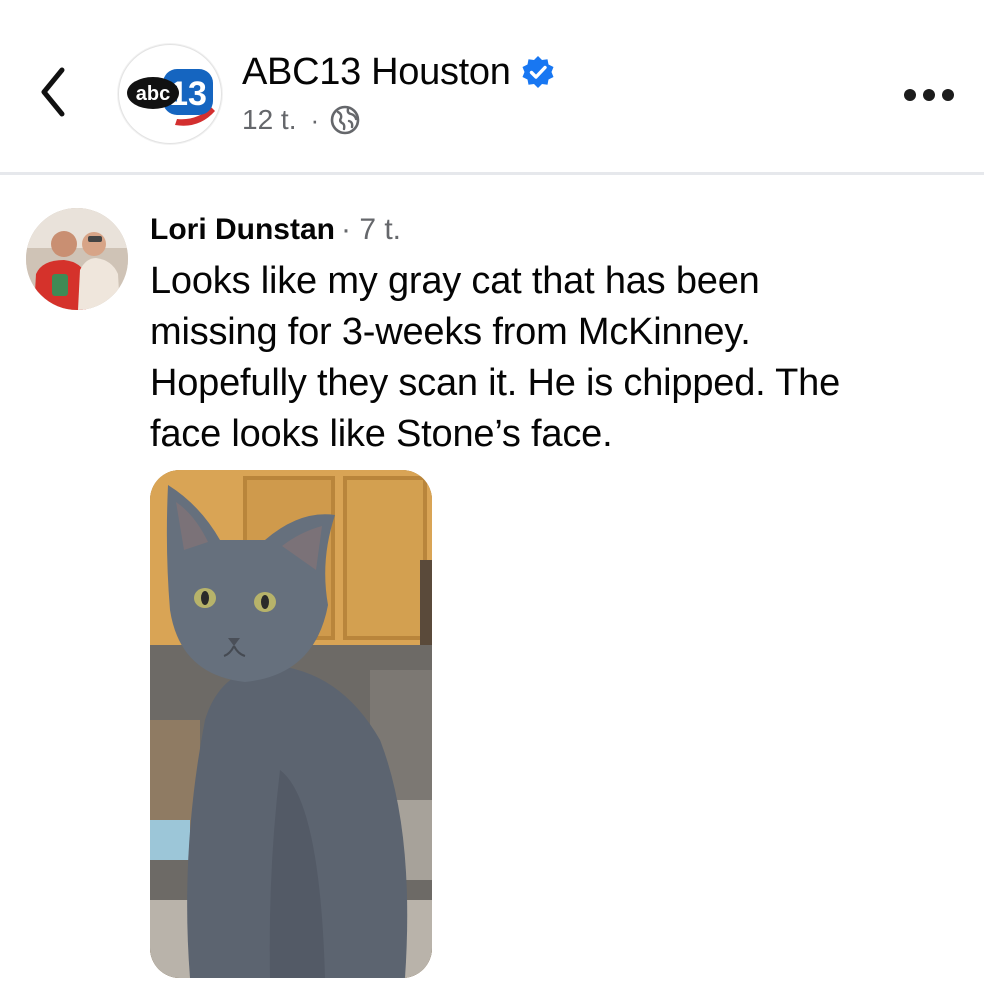 The width and height of the screenshot is (984, 1000). What do you see at coordinates (345, 120) in the screenshot?
I see `globe-icon` at bounding box center [345, 120].